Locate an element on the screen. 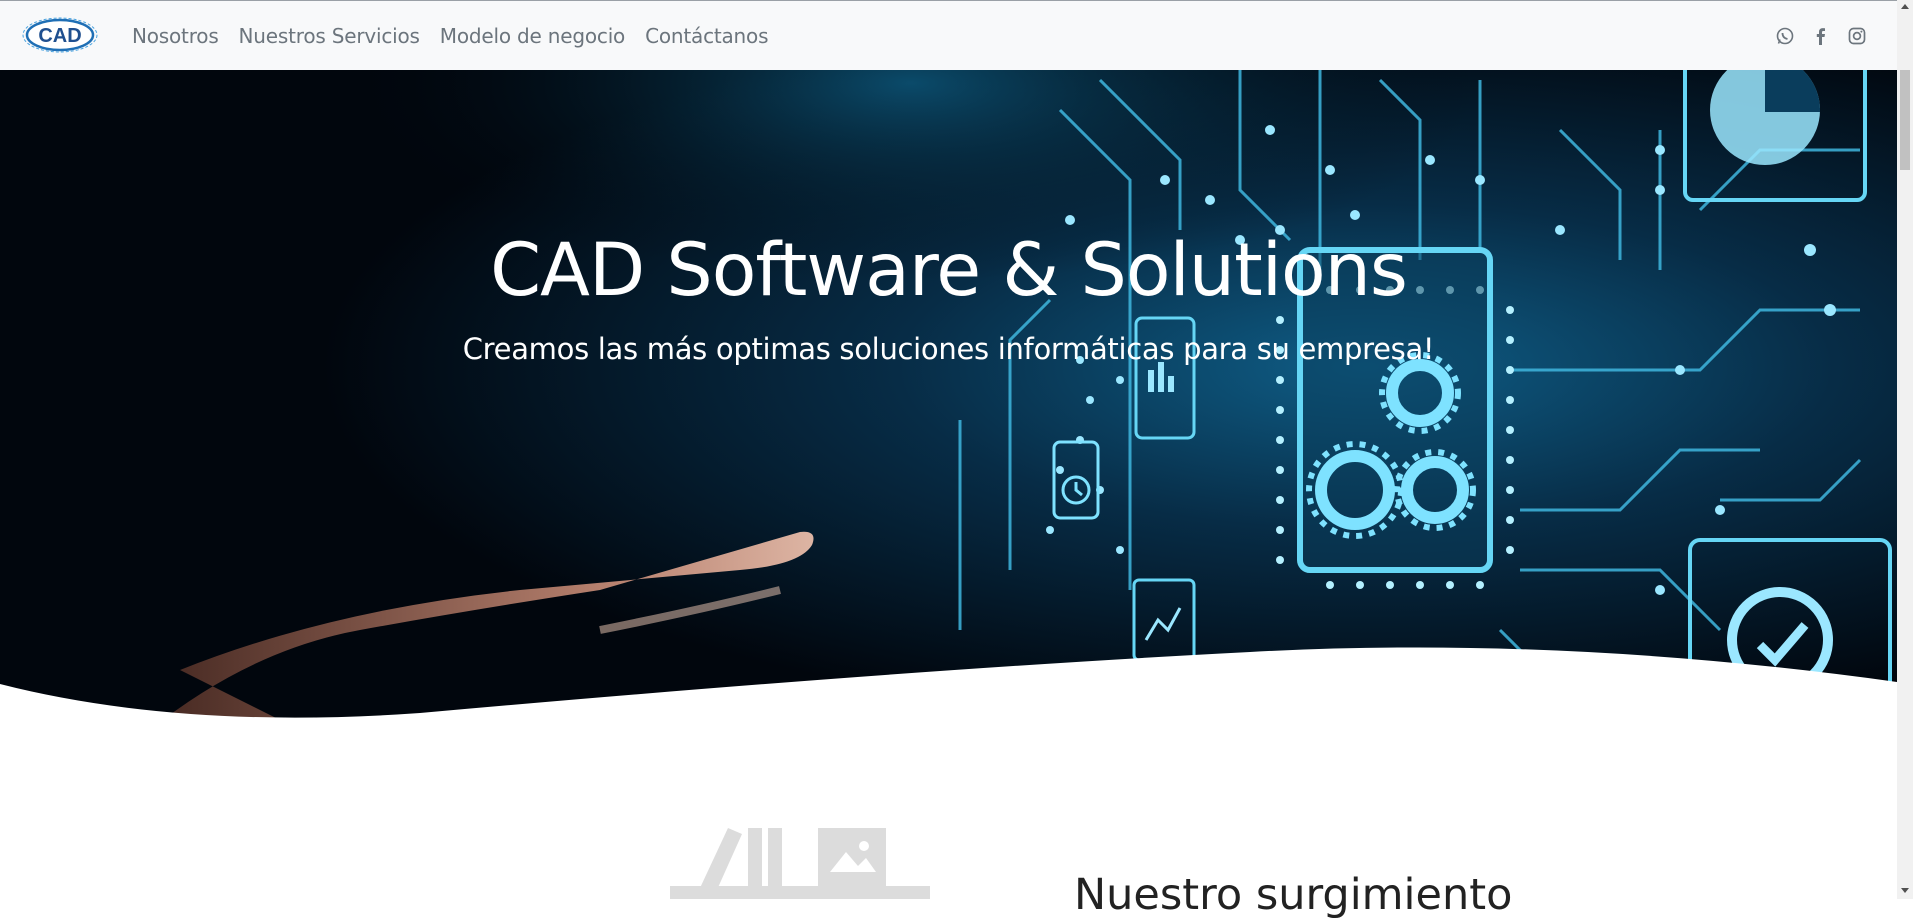  brand-logo: CAD is located at coordinates (60, 35).